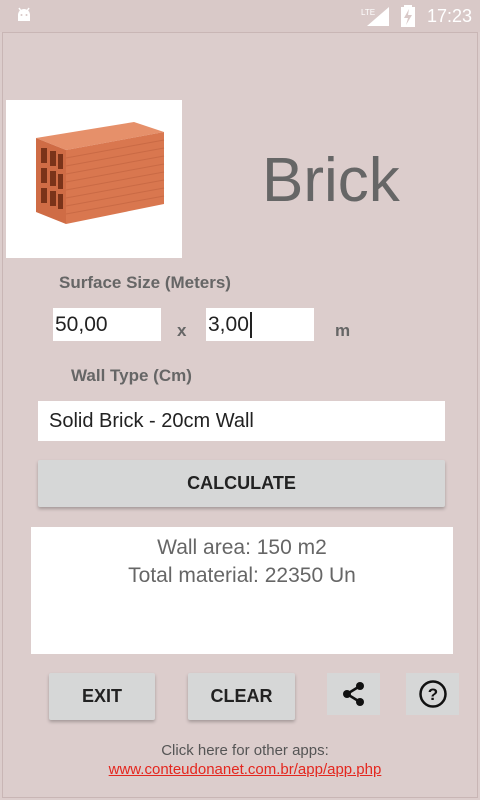 This screenshot has height=800, width=480. Describe the element at coordinates (24, 14) in the screenshot. I see `android-icon` at that location.